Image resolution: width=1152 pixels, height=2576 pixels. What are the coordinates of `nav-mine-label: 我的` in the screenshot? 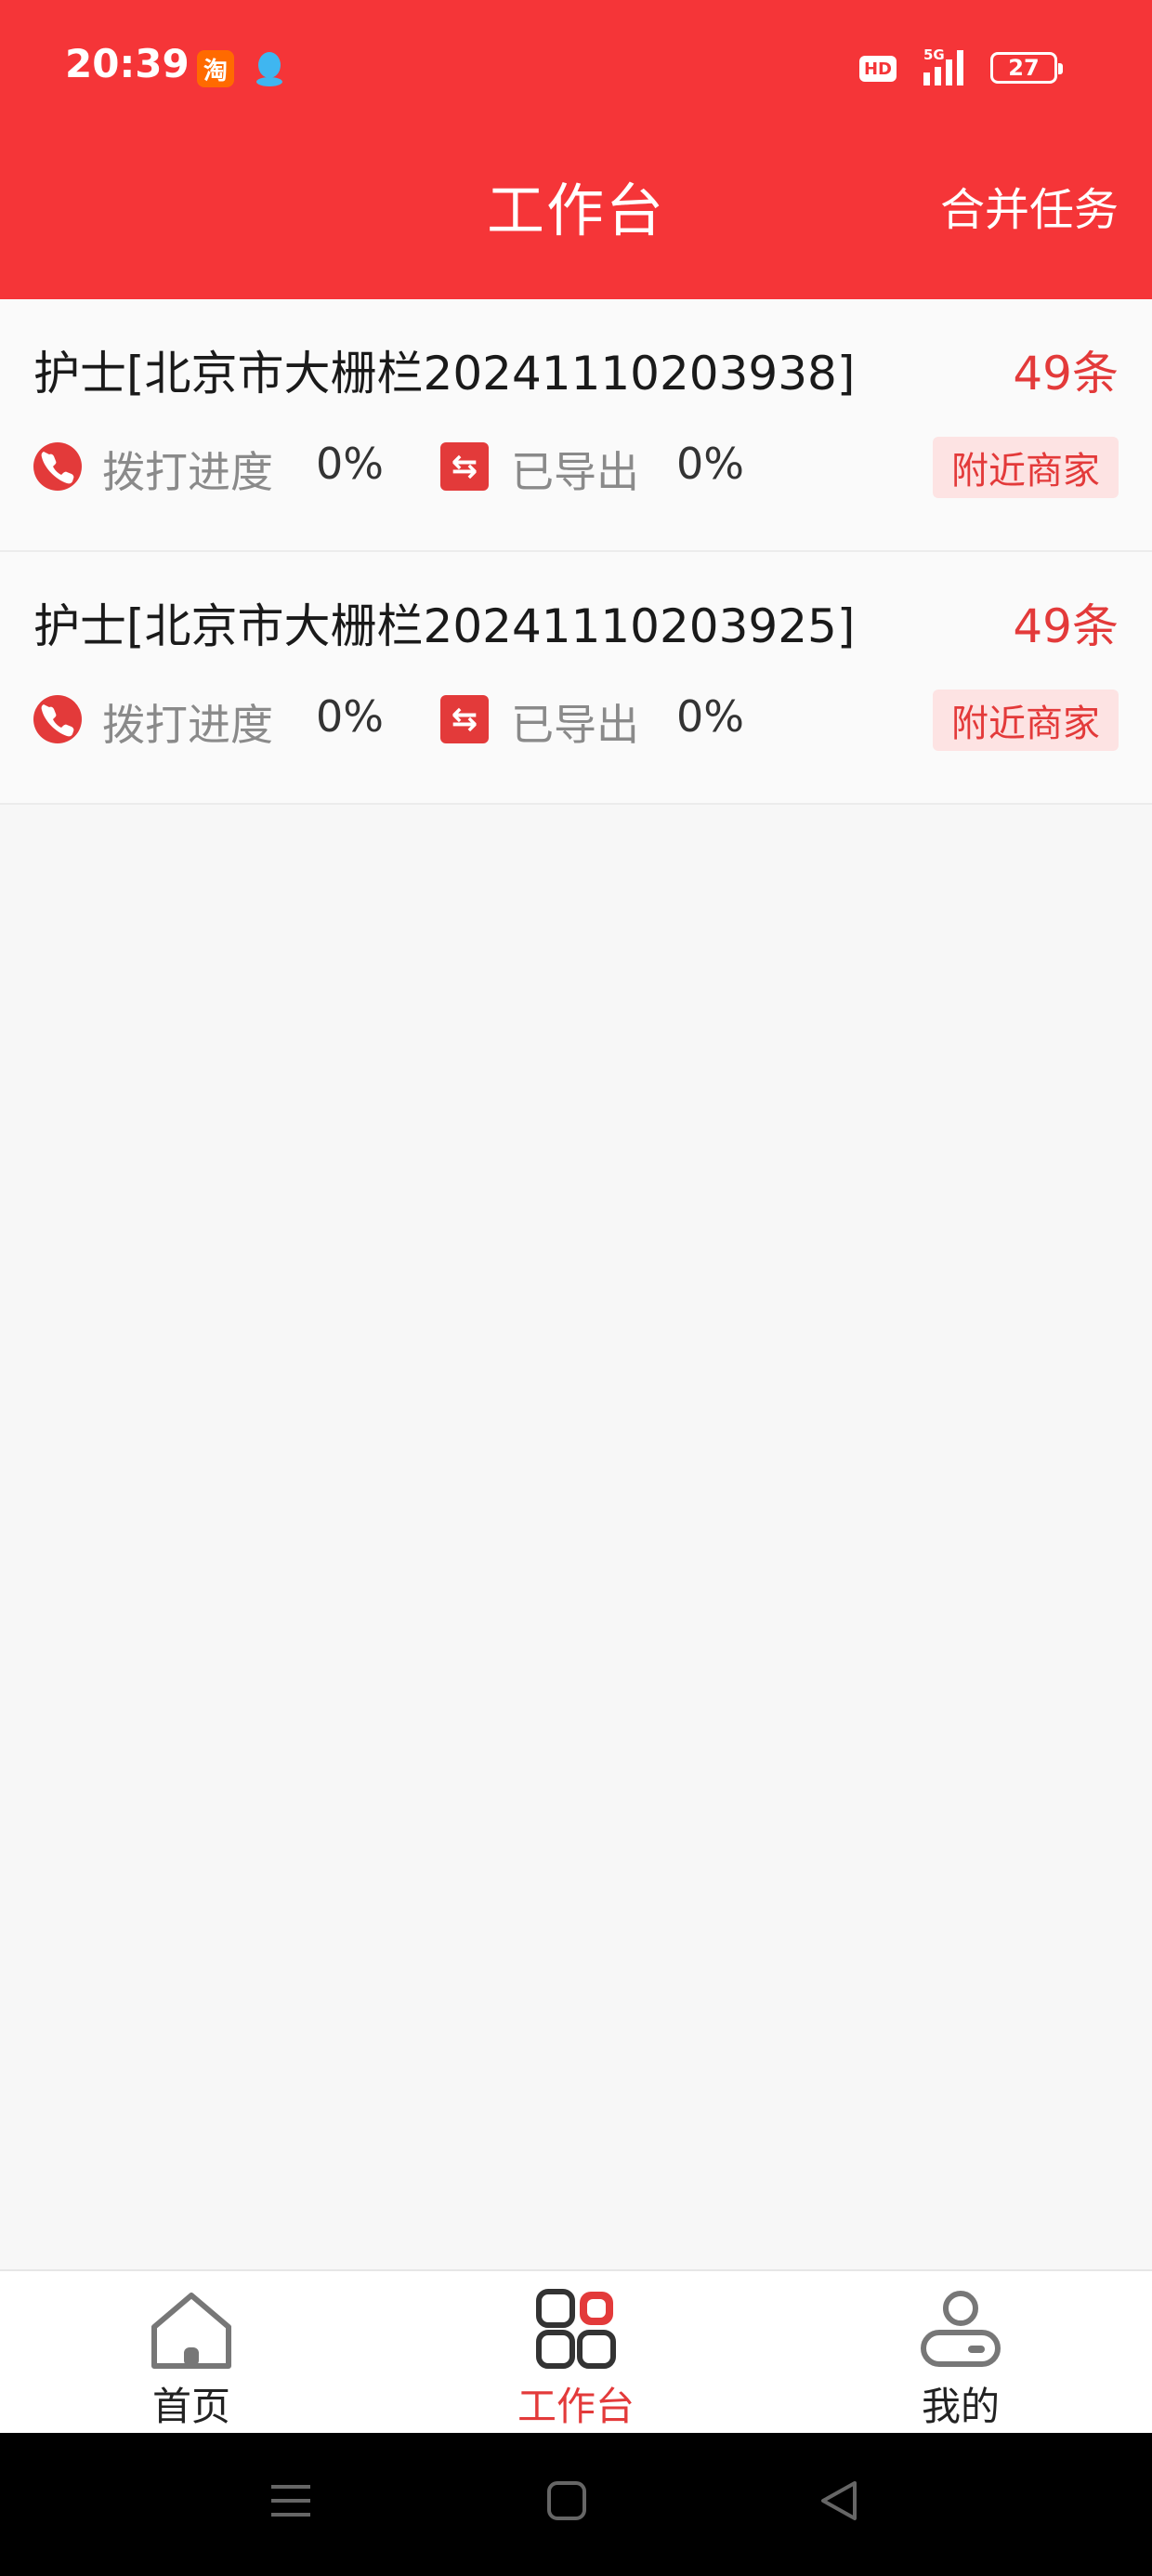 It's located at (961, 2406).